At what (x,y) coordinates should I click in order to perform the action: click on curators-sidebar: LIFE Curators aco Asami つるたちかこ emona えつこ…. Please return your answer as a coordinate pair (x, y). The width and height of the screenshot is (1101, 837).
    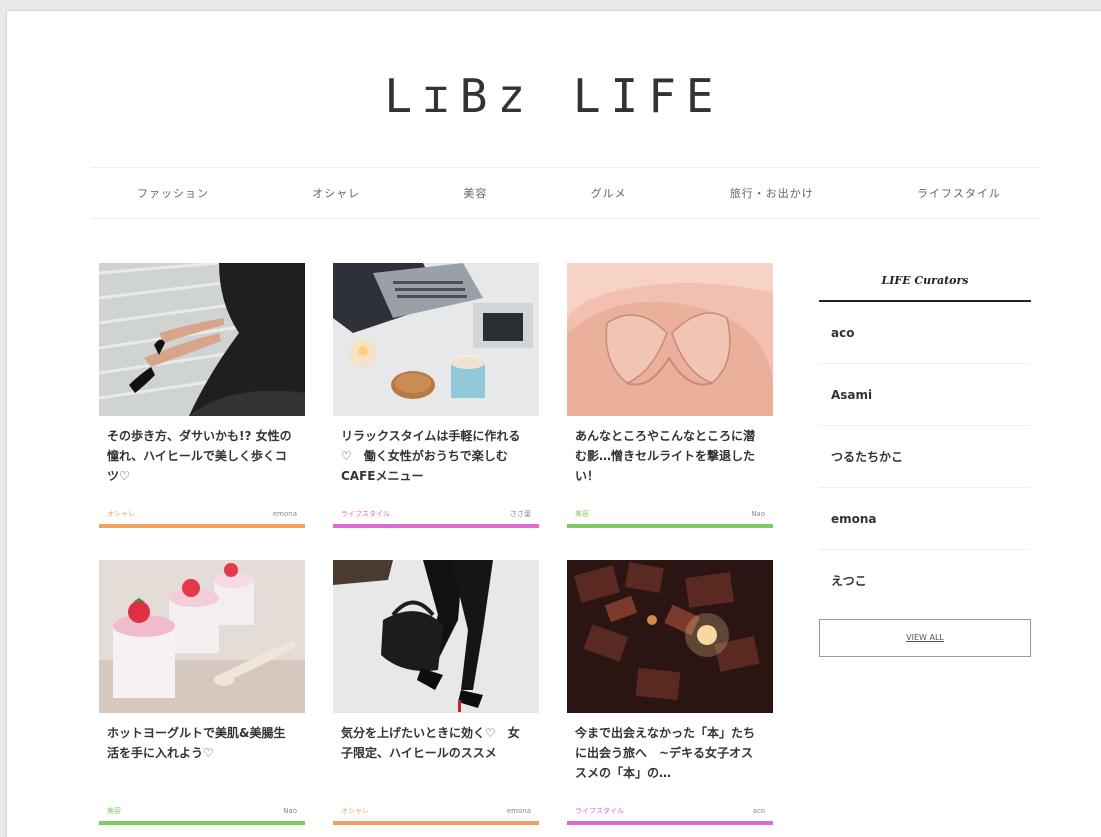
    Looking at the image, I should click on (925, 460).